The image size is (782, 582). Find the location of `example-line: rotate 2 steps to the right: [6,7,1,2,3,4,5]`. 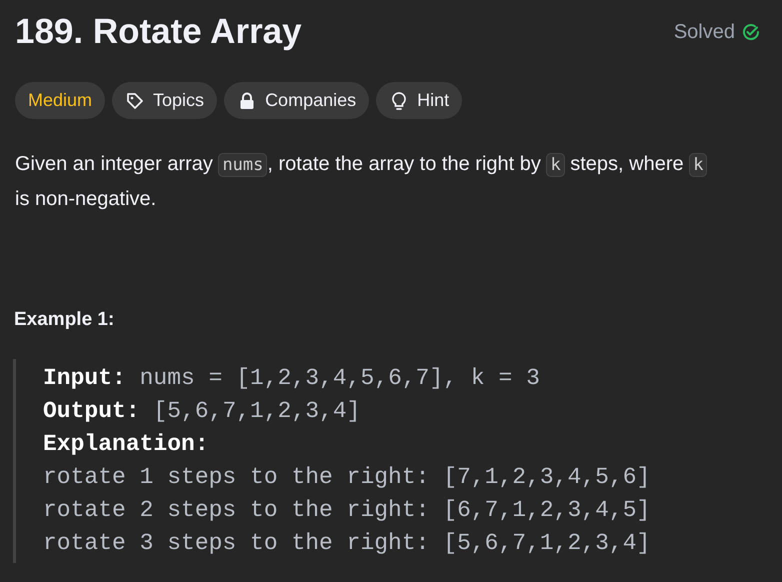

example-line: rotate 2 steps to the right: [6,7,1,2,3,4,5] is located at coordinates (347, 510).